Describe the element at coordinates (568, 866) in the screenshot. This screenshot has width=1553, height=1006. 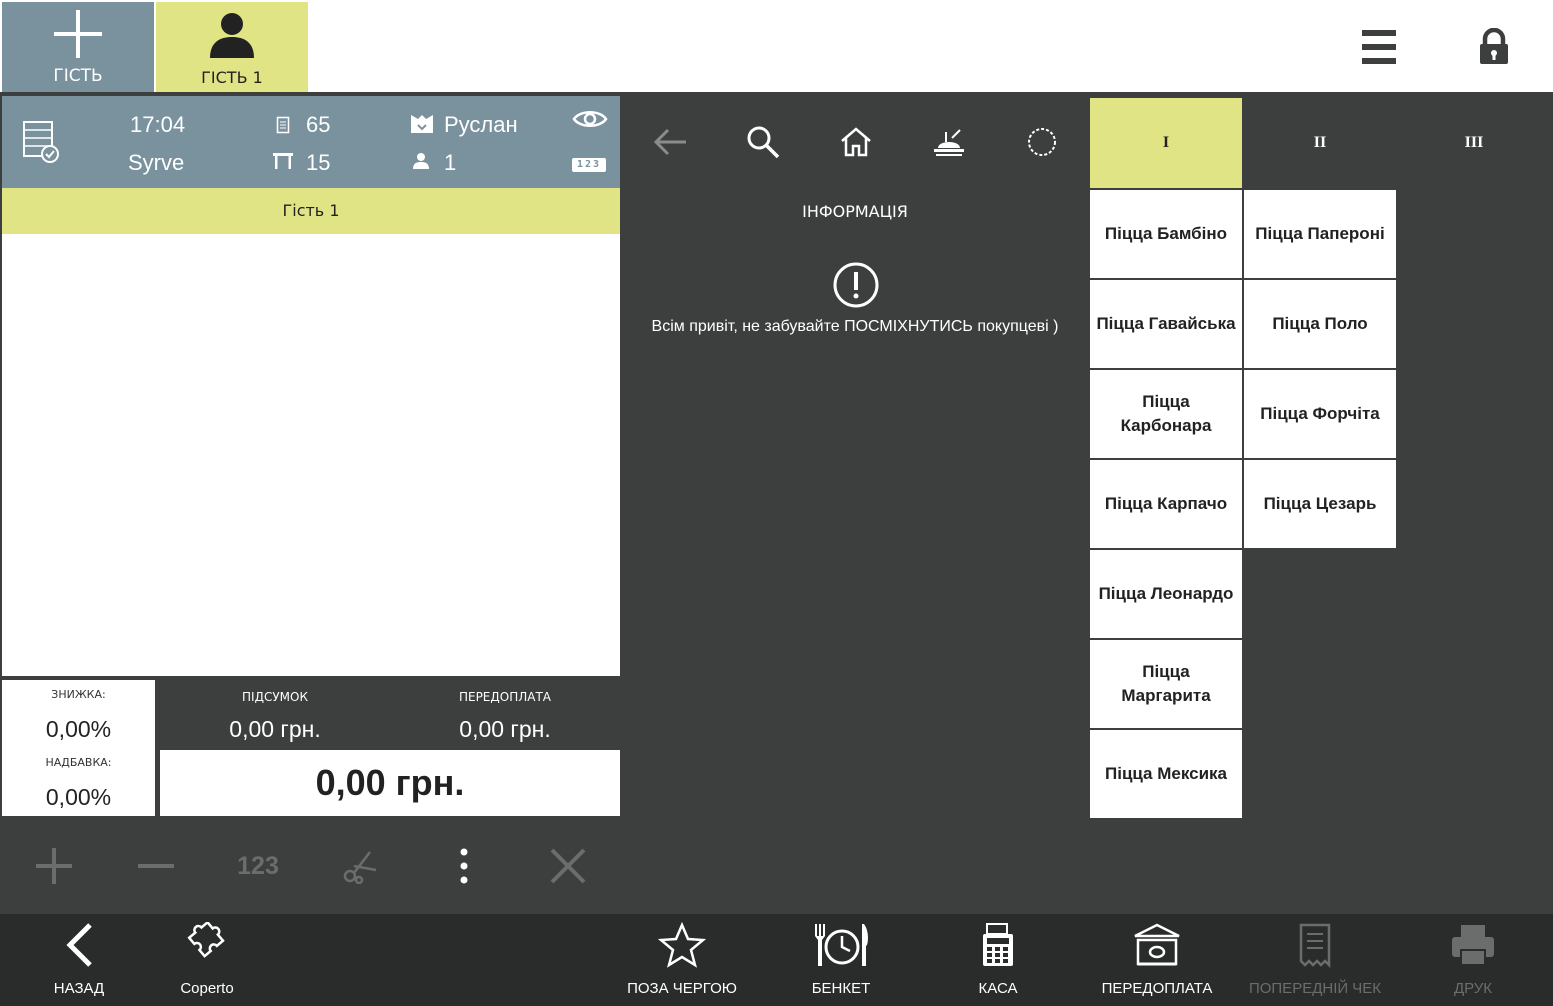
I see `delete-button` at that location.